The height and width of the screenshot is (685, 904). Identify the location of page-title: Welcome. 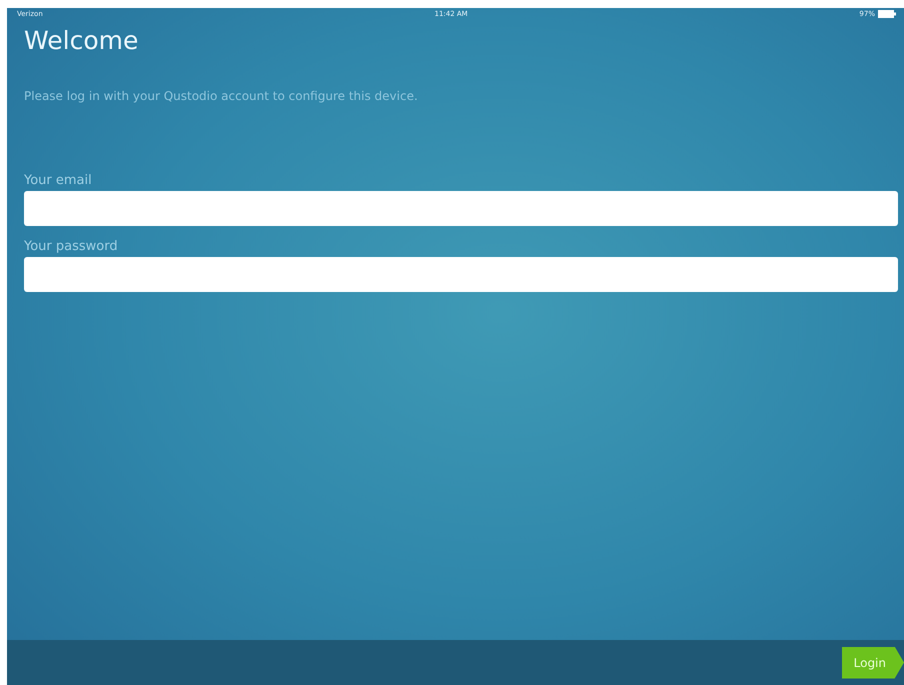
(82, 40).